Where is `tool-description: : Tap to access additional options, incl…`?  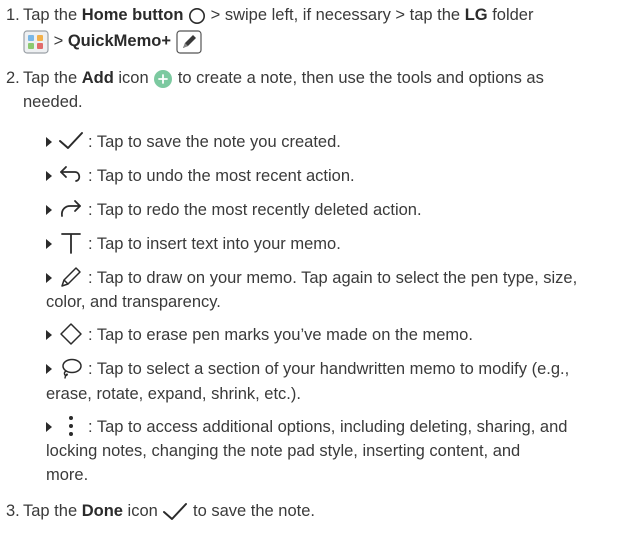
tool-description: : Tap to access additional options, incl… is located at coordinates (328, 427).